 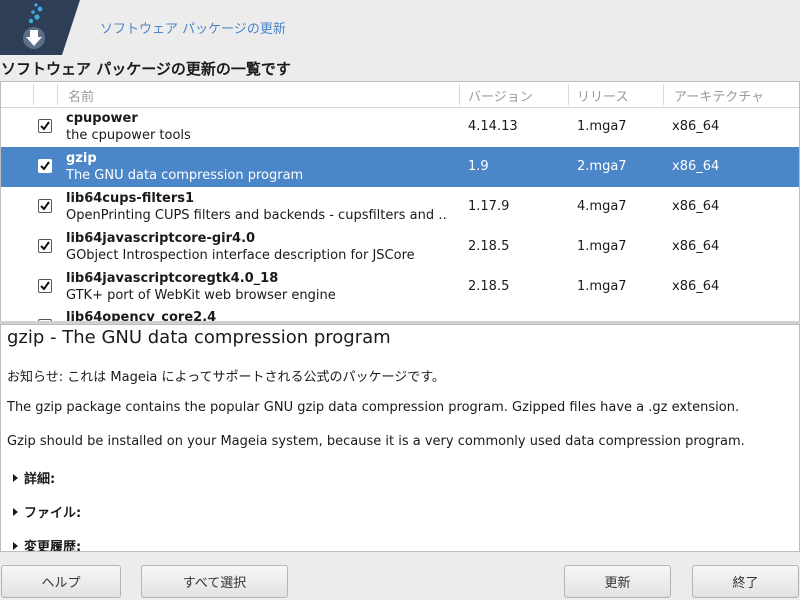 What do you see at coordinates (489, 206) in the screenshot?
I see `package-version: 1.17.9` at bounding box center [489, 206].